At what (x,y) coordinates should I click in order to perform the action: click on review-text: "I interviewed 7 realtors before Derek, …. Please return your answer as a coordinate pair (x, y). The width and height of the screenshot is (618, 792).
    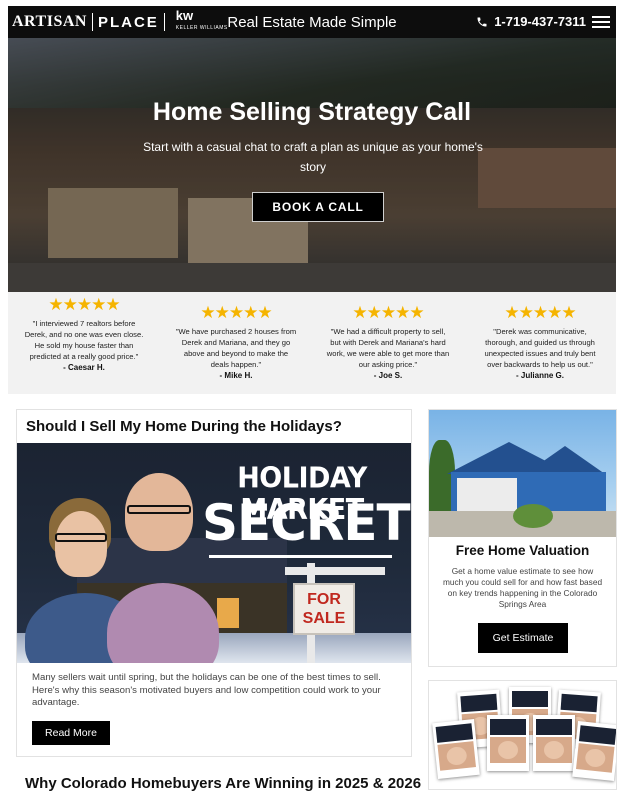
    Looking at the image, I should click on (84, 340).